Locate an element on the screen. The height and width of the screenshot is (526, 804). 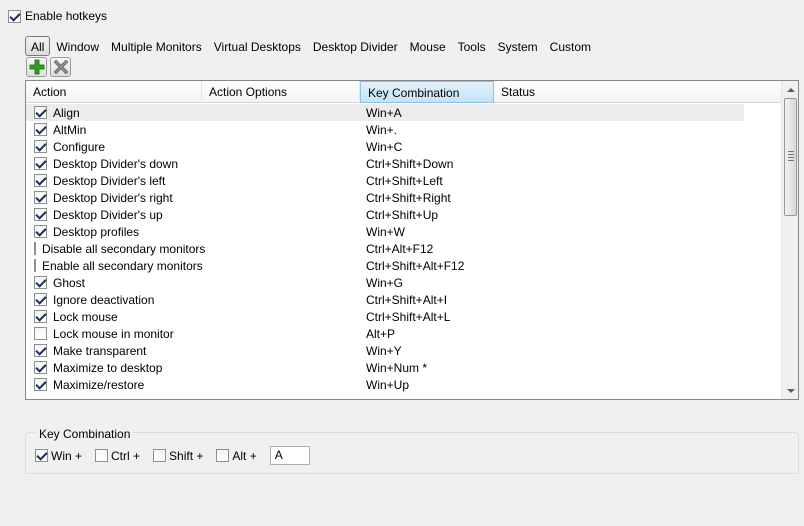
modifier-shift-option: Shift + is located at coordinates (178, 456).